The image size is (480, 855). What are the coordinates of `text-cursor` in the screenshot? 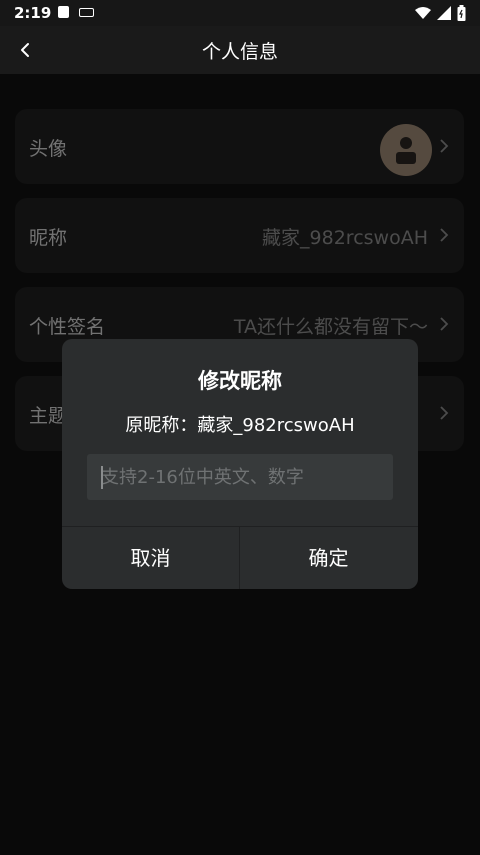 It's located at (102, 477).